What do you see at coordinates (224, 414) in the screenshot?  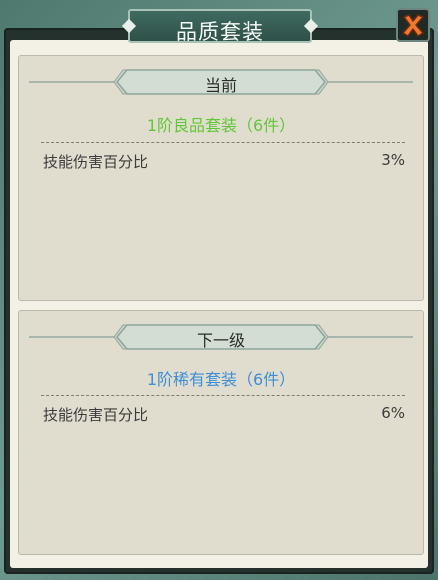 I see `next-attr-row: 技能伤害百分比 6%` at bounding box center [224, 414].